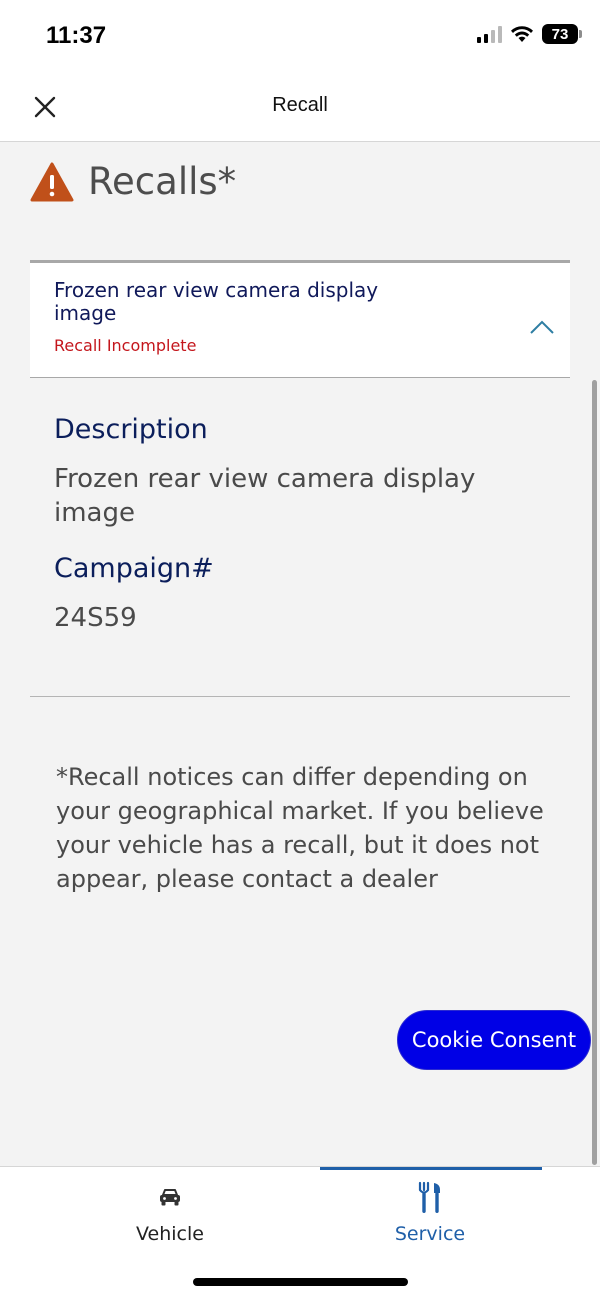 Image resolution: width=600 pixels, height=1300 pixels. I want to click on campaign-label: Campaign#, so click(134, 568).